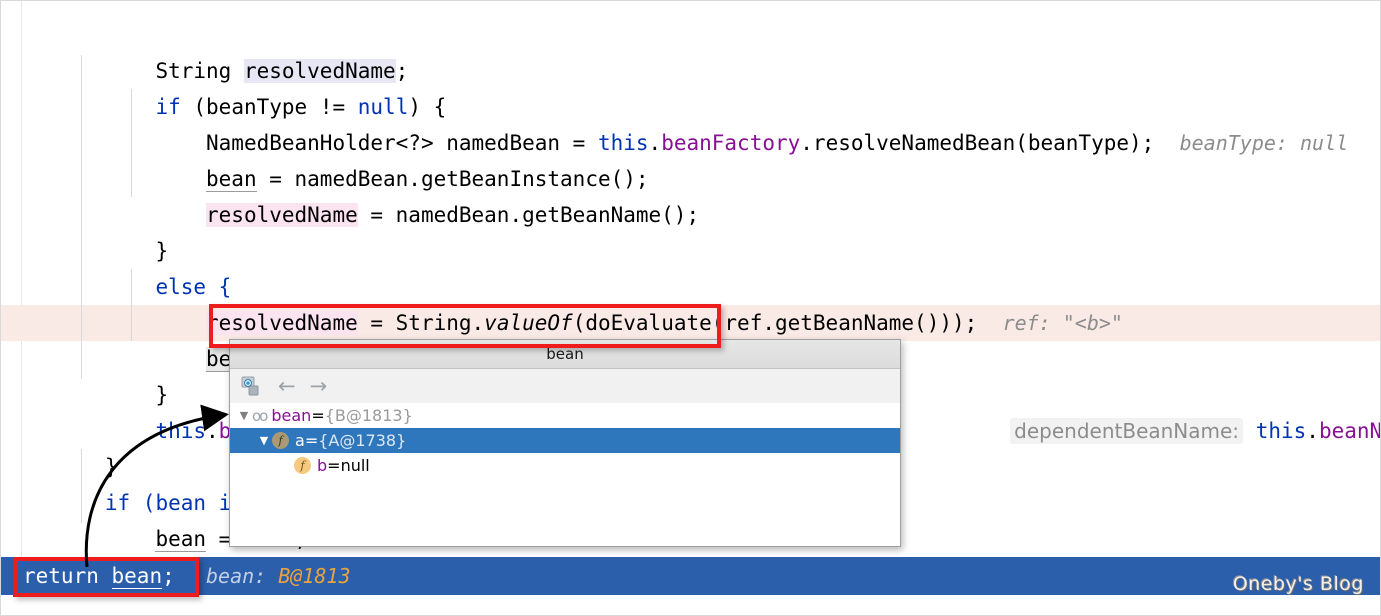  I want to click on value-text: B@1813, so click(314, 576).